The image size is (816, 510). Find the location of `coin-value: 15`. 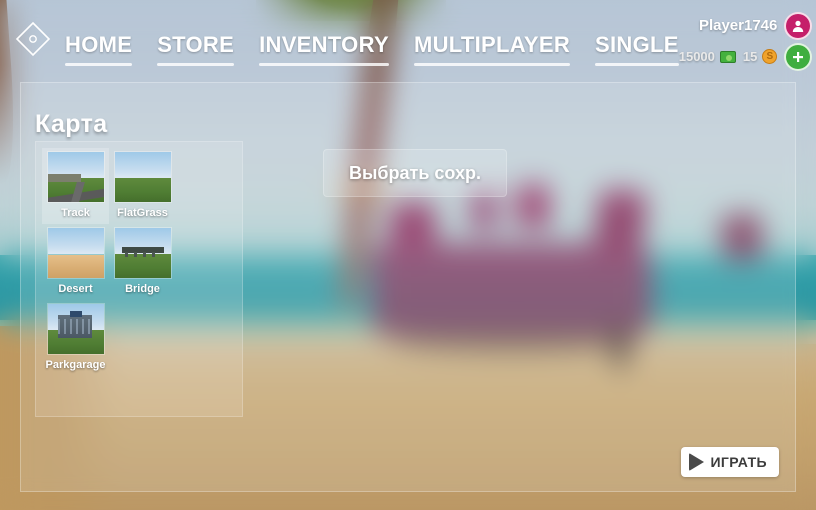

coin-value: 15 is located at coordinates (750, 56).